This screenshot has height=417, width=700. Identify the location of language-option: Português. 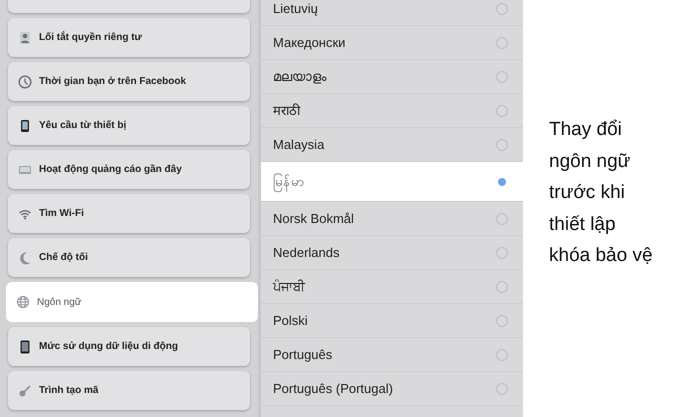
(392, 355).